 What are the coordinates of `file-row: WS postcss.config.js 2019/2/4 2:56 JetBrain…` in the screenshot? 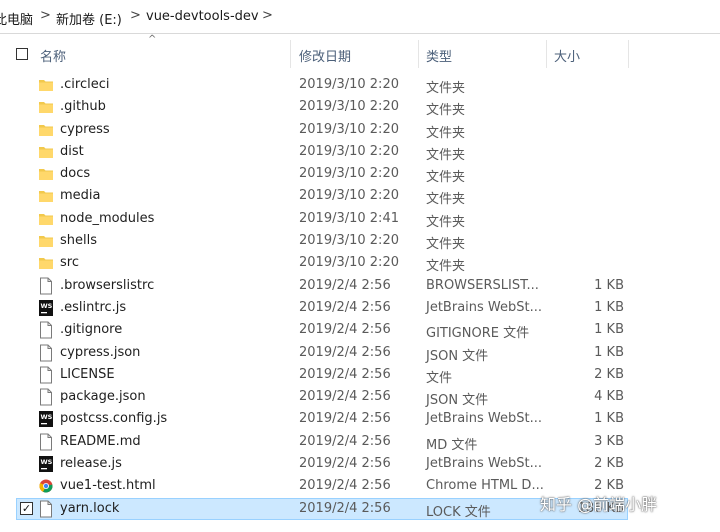 It's located at (360, 419).